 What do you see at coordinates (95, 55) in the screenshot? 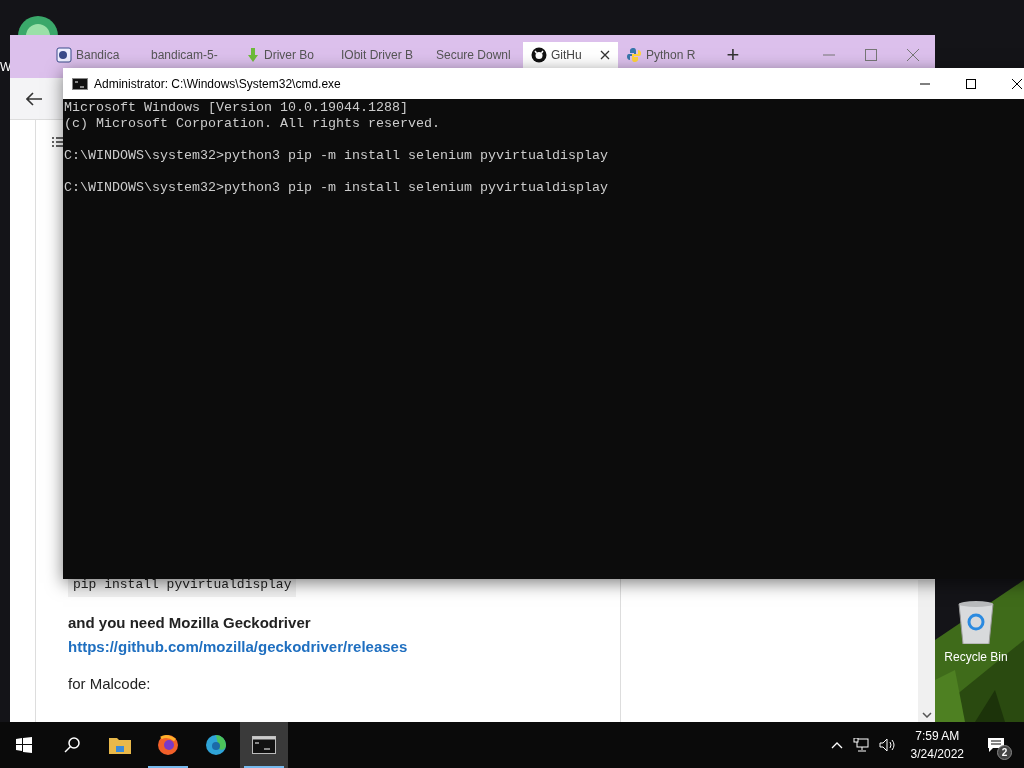
I see `browser-tab: Bandica` at bounding box center [95, 55].